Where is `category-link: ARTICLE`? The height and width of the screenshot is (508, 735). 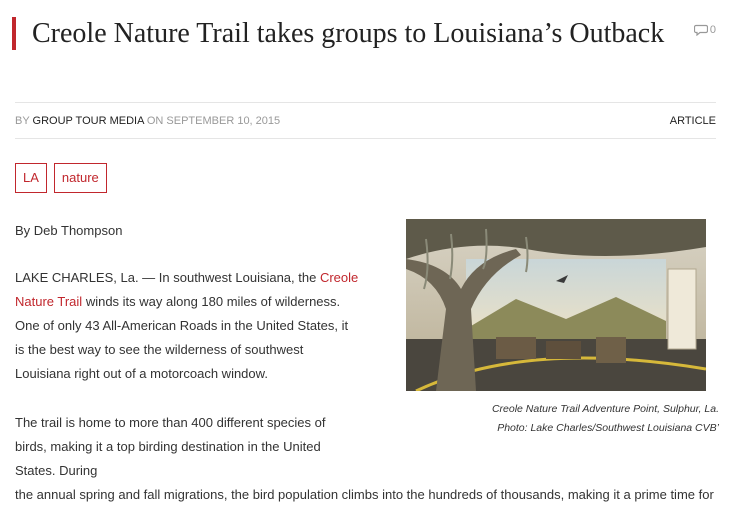
category-link: ARTICLE is located at coordinates (693, 121).